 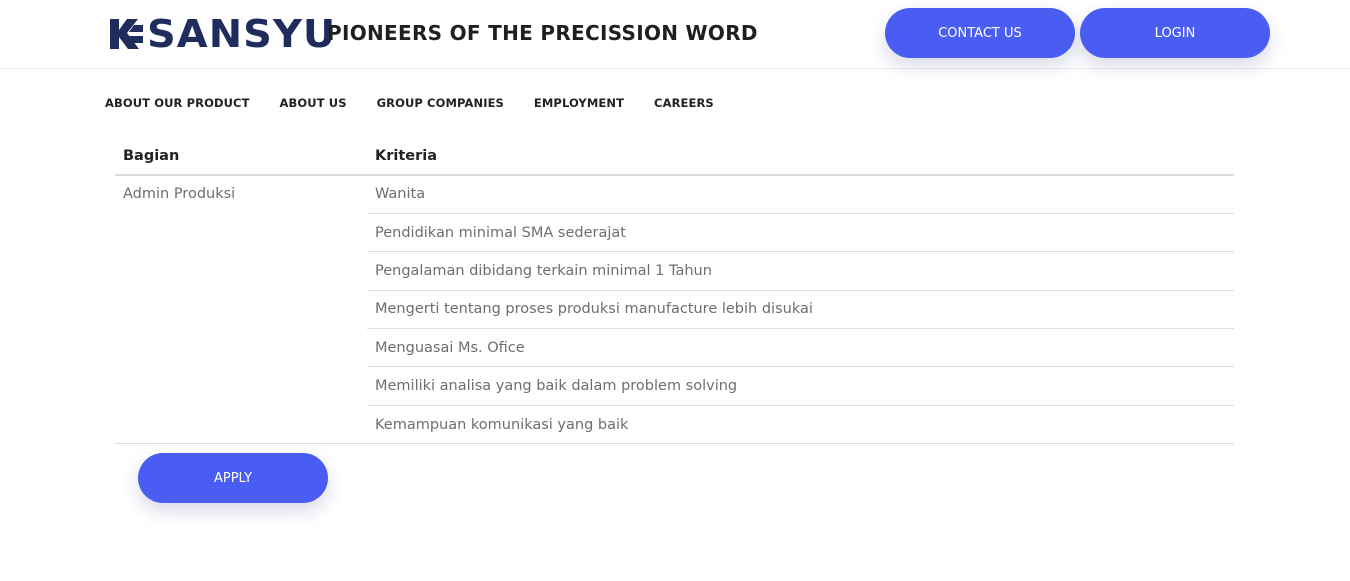 I want to click on nav-item-employment: EMPLOYMENT, so click(x=579, y=103).